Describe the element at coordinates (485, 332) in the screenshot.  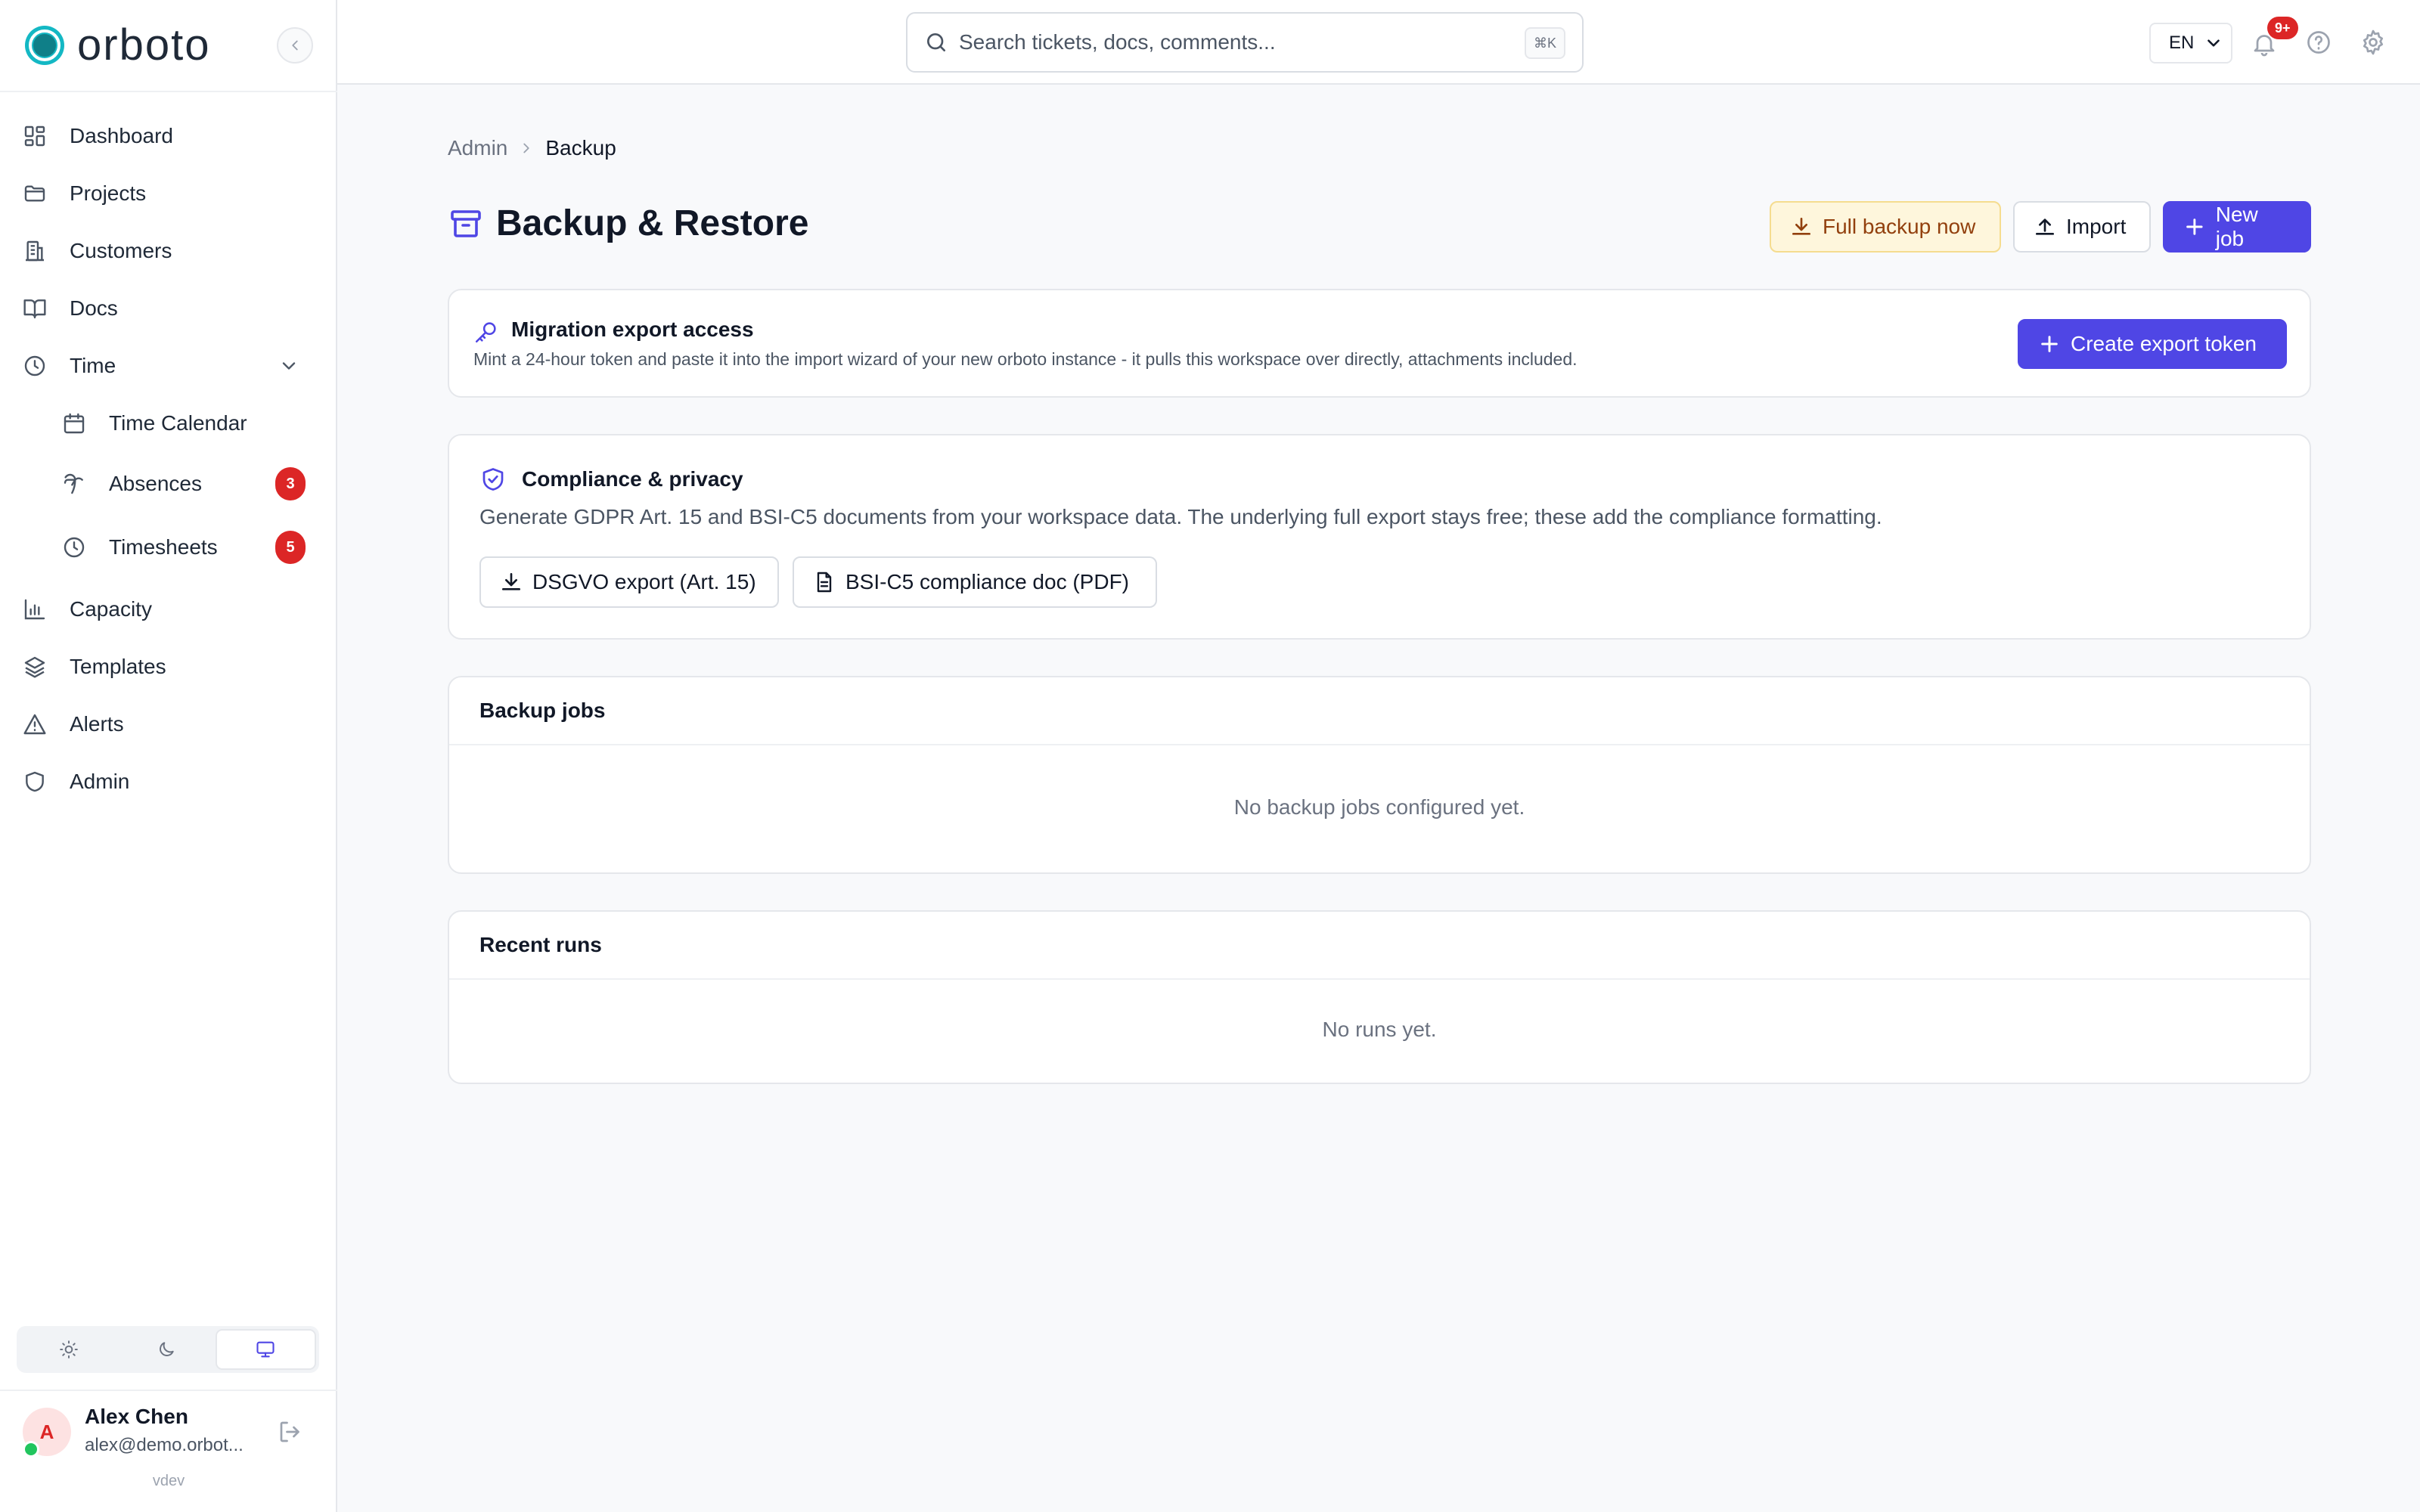
I see `key-icon` at that location.